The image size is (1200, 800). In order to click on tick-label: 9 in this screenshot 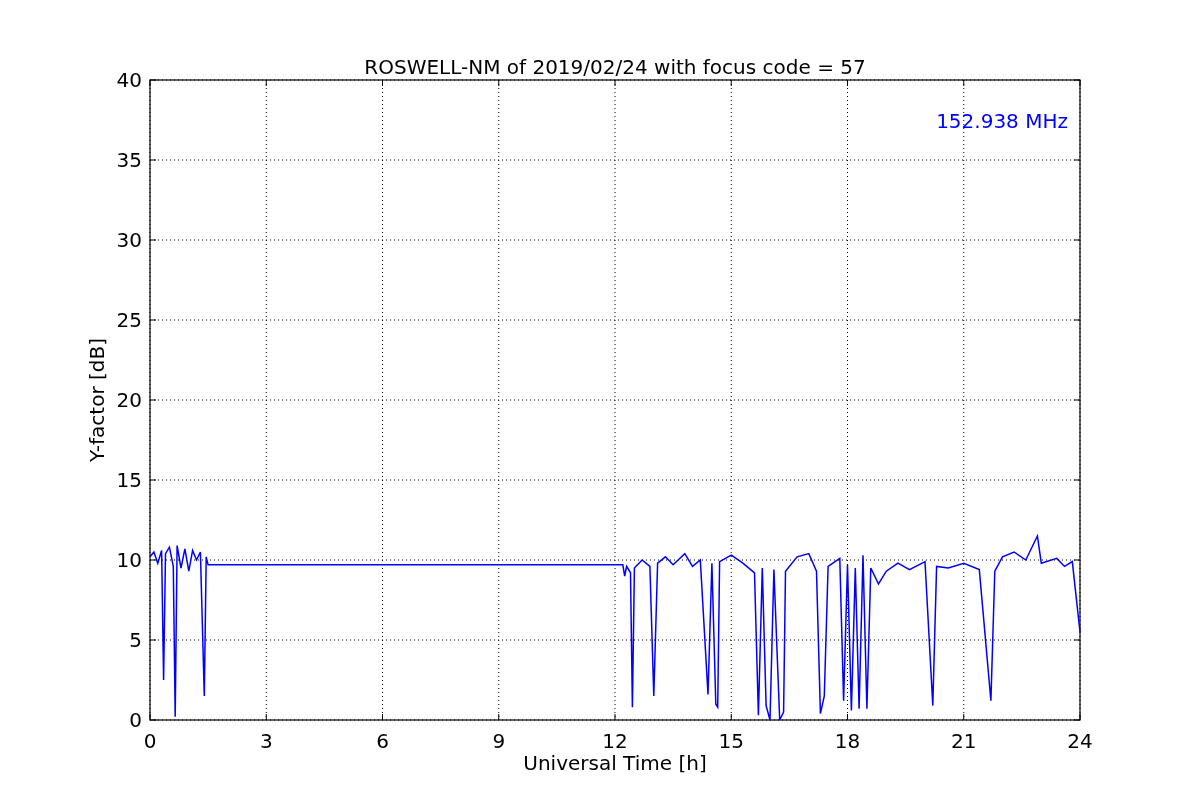, I will do `click(499, 741)`.